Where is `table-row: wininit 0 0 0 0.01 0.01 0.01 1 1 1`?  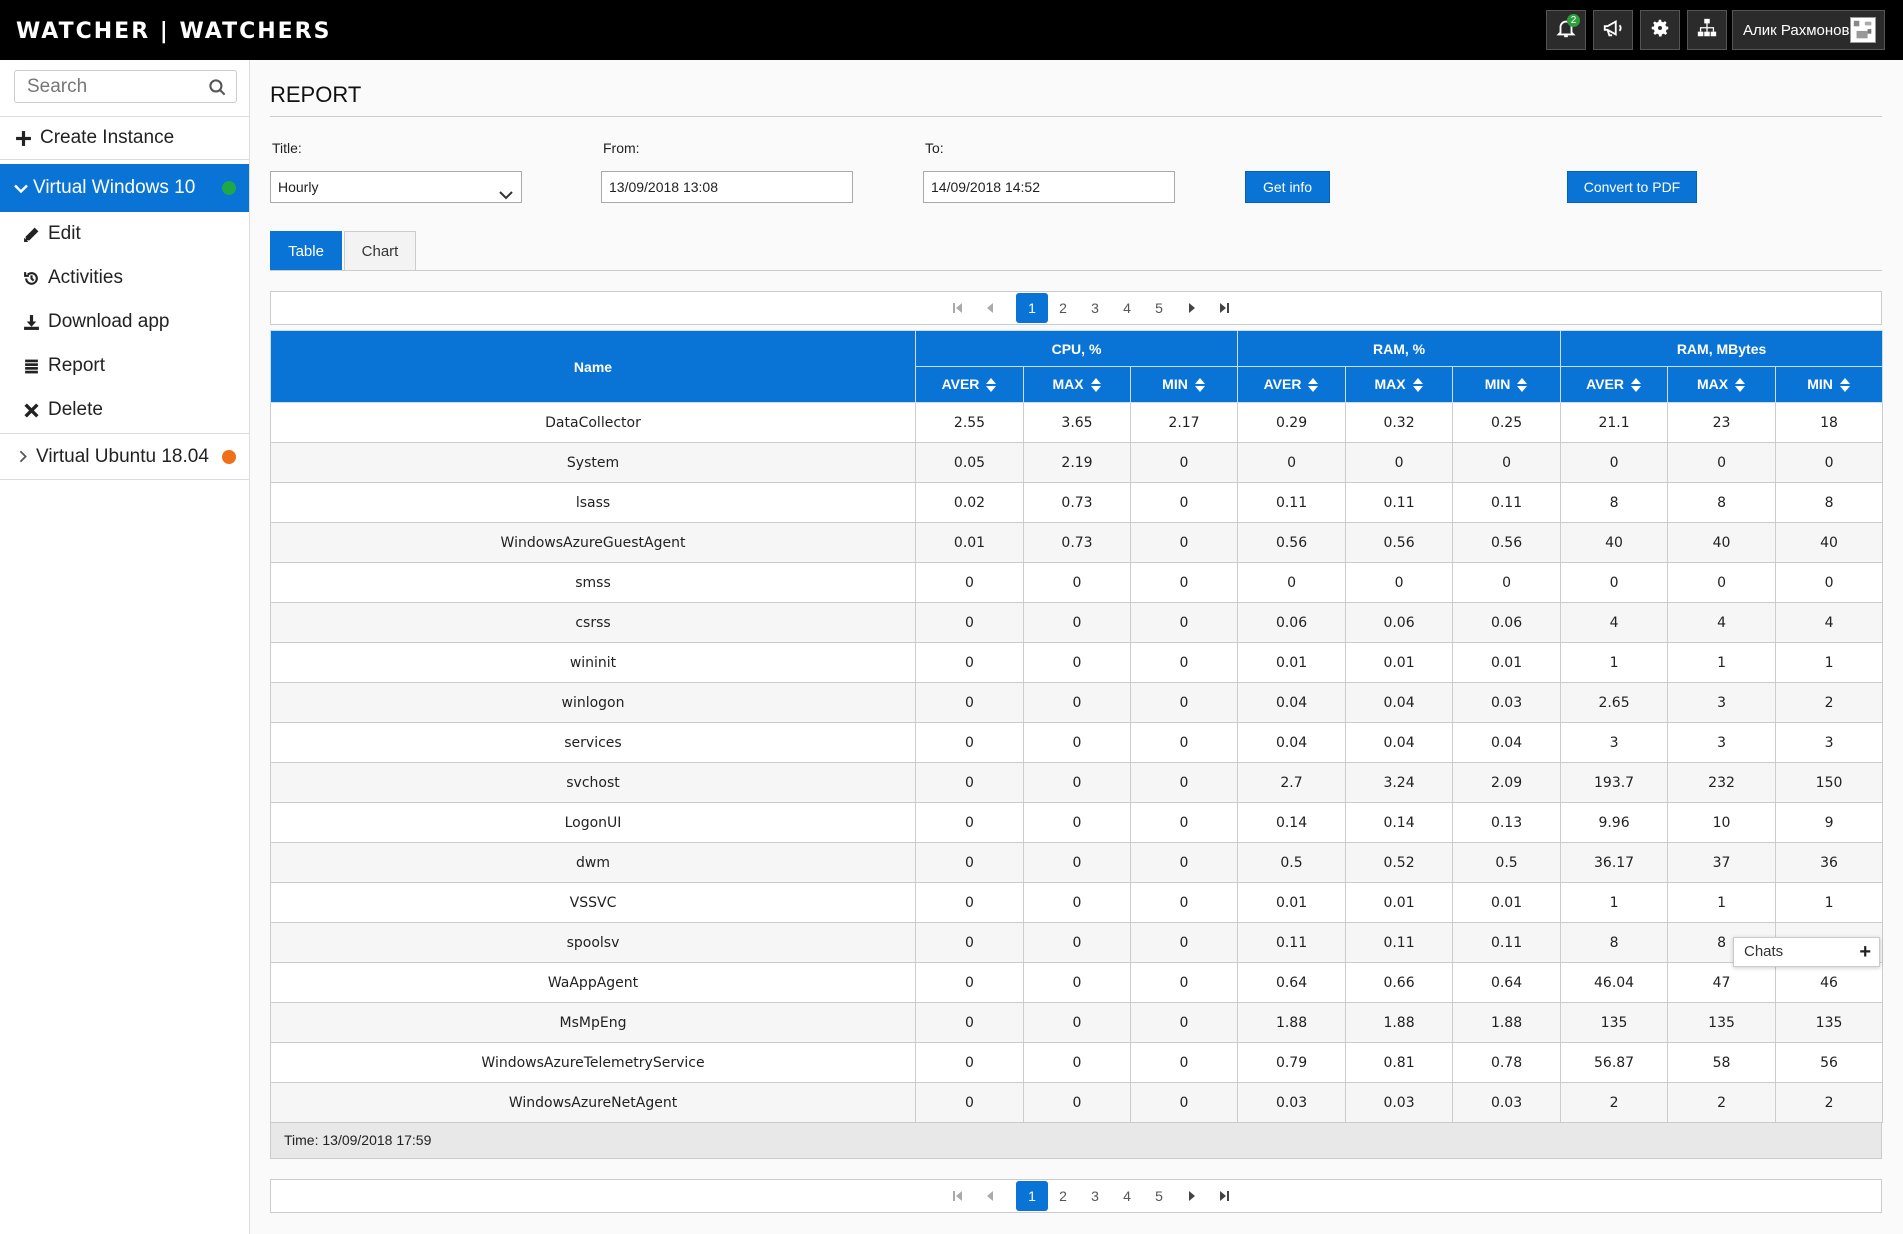 table-row: wininit 0 0 0 0.01 0.01 0.01 1 1 1 is located at coordinates (1077, 662).